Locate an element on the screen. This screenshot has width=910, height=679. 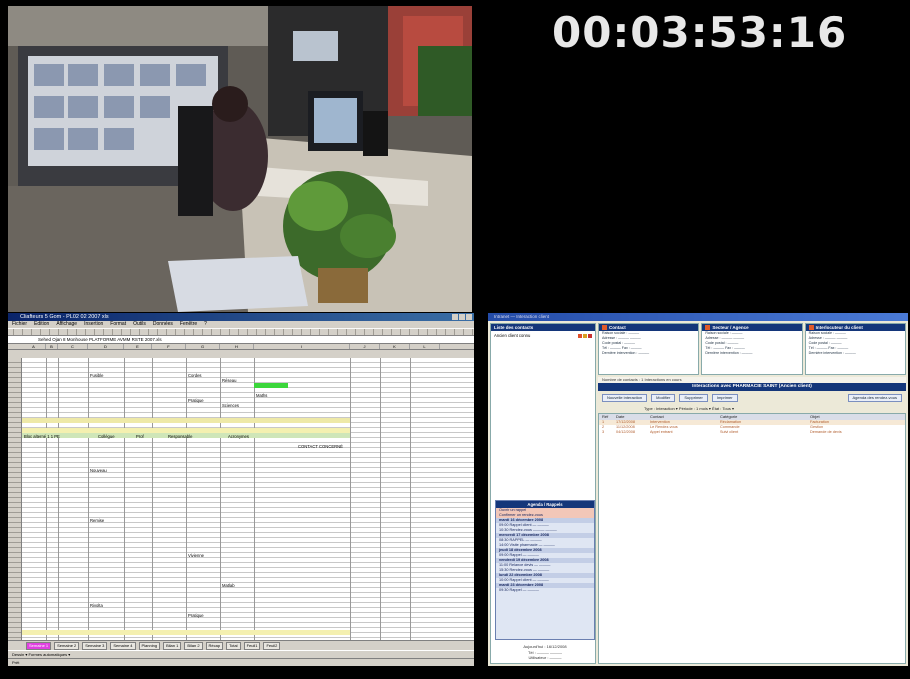
card-title: Interlocuteur du client is located at coordinates (839, 327).